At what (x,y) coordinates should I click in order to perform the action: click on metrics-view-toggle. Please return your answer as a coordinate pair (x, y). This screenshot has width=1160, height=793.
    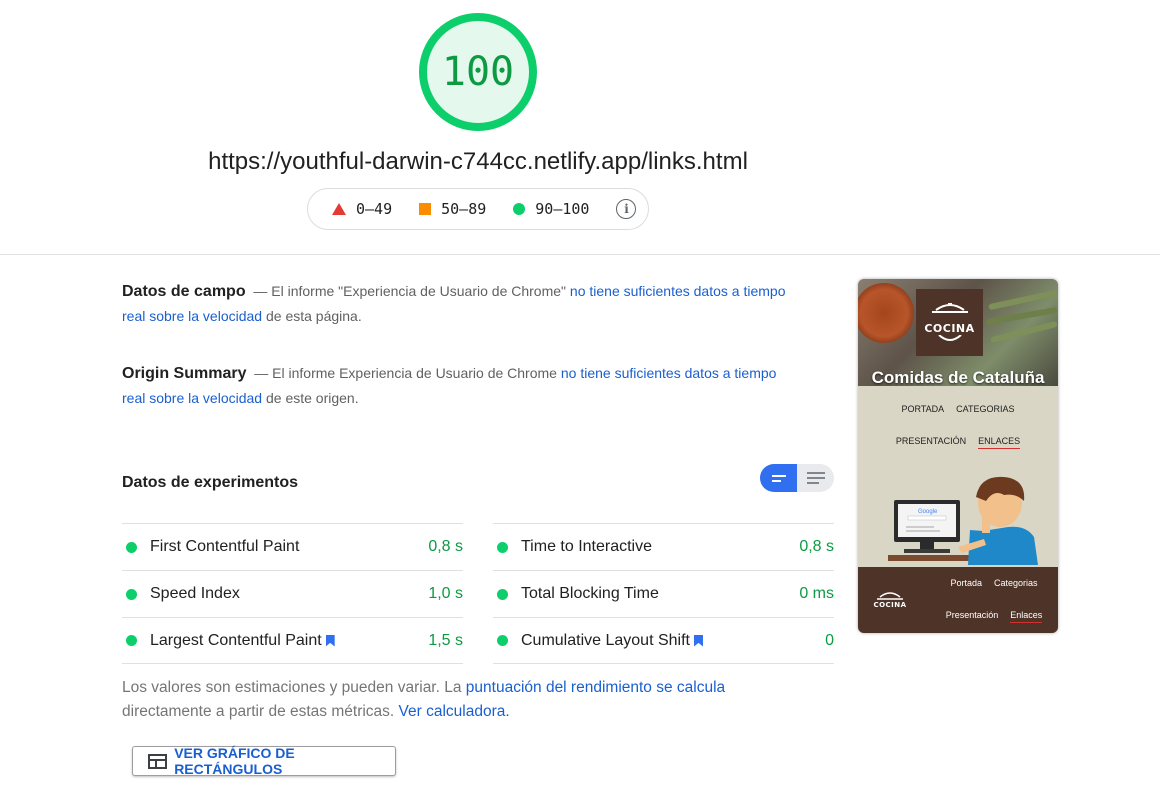
    Looking at the image, I should click on (797, 478).